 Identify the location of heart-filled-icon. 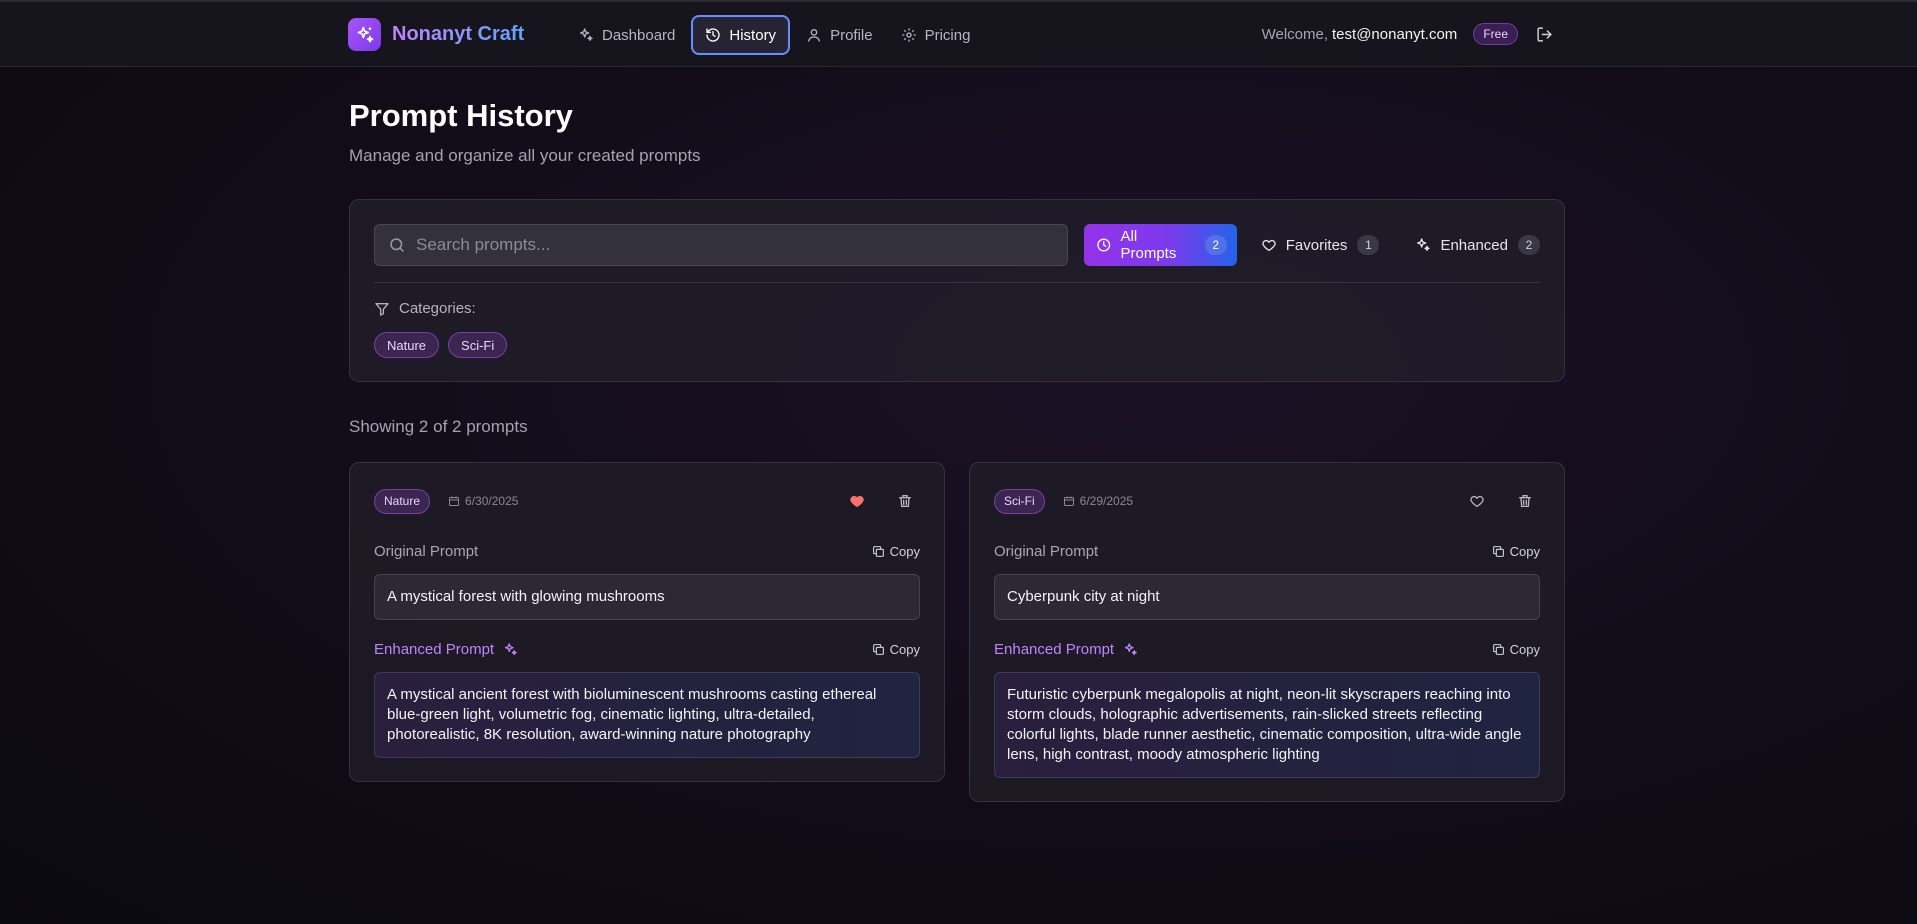
(857, 501).